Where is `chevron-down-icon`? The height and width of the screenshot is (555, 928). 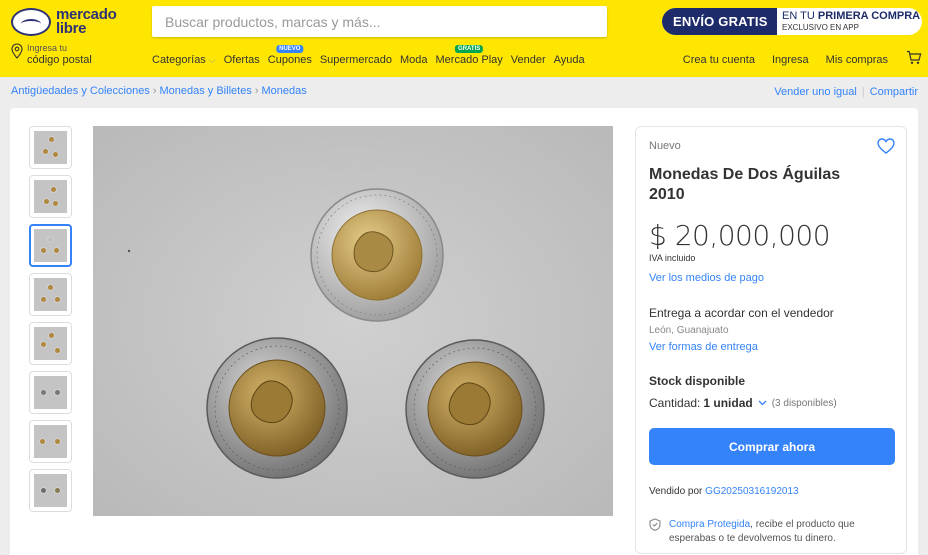
chevron-down-icon is located at coordinates (762, 403).